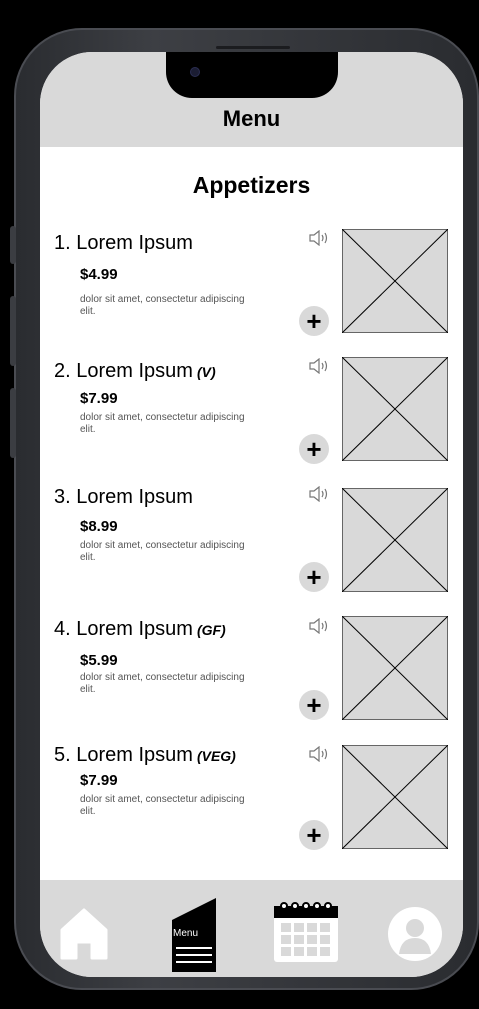 Image resolution: width=479 pixels, height=1009 pixels. What do you see at coordinates (99, 274) in the screenshot?
I see `item-price: $4.99` at bounding box center [99, 274].